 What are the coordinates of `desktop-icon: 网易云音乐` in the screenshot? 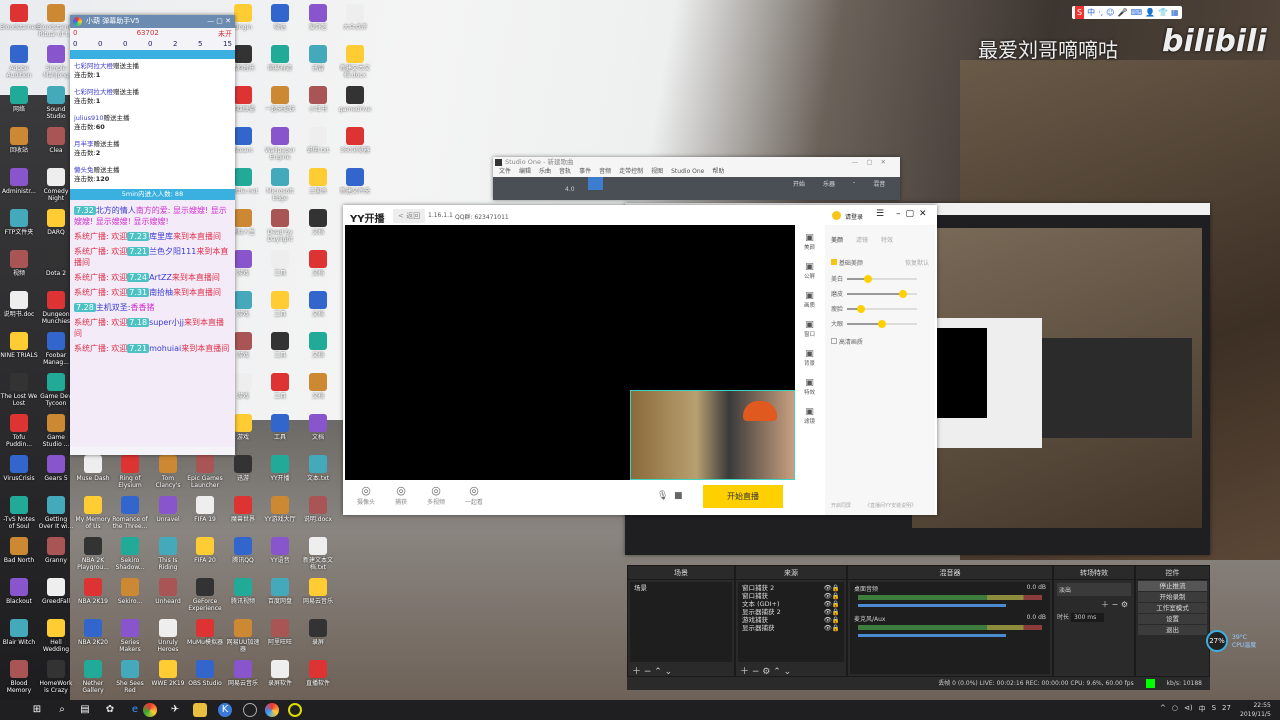 It's located at (243, 673).